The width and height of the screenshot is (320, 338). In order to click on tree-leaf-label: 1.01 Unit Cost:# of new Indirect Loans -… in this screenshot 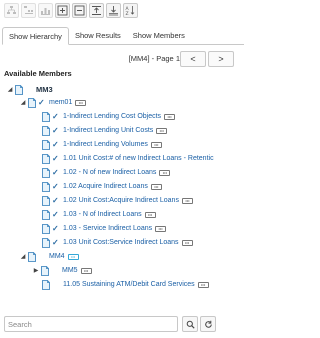, I will do `click(138, 158)`.